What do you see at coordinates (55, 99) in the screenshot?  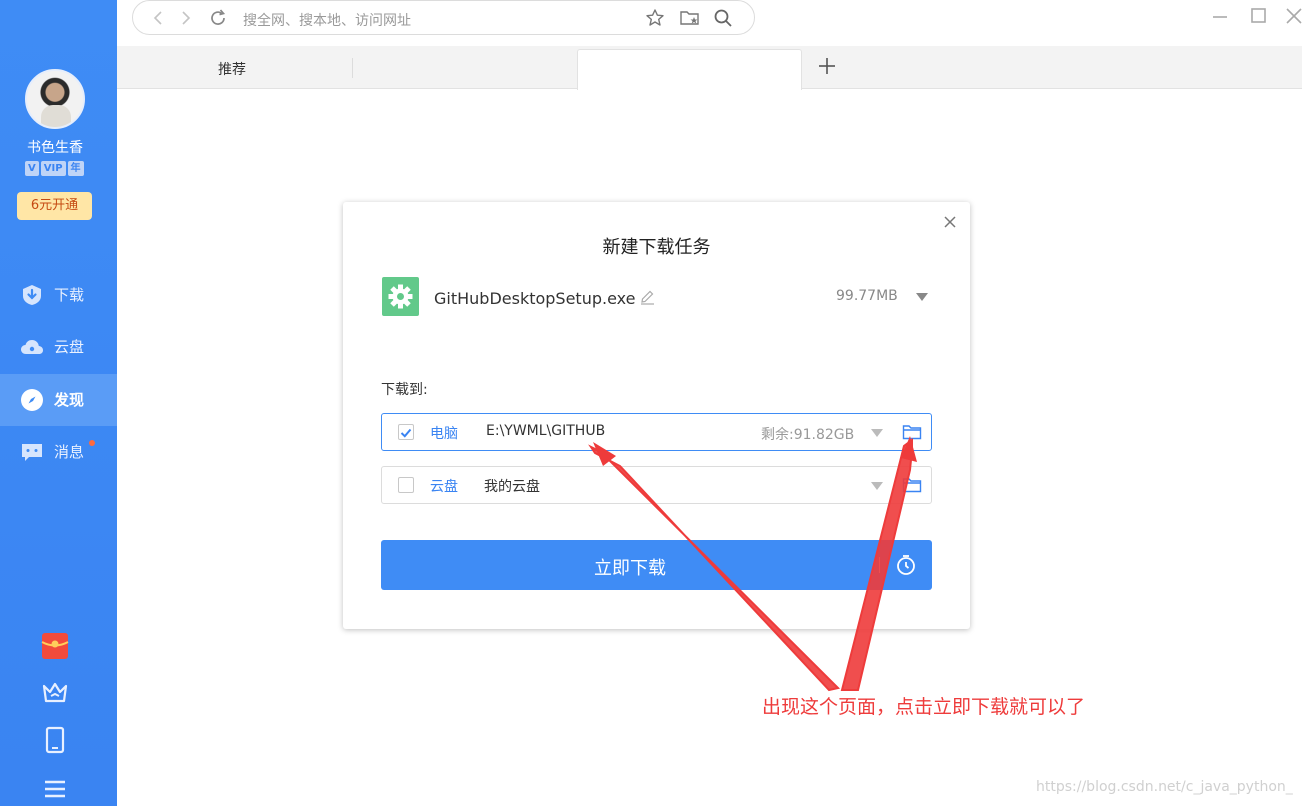 I see `avatar` at bounding box center [55, 99].